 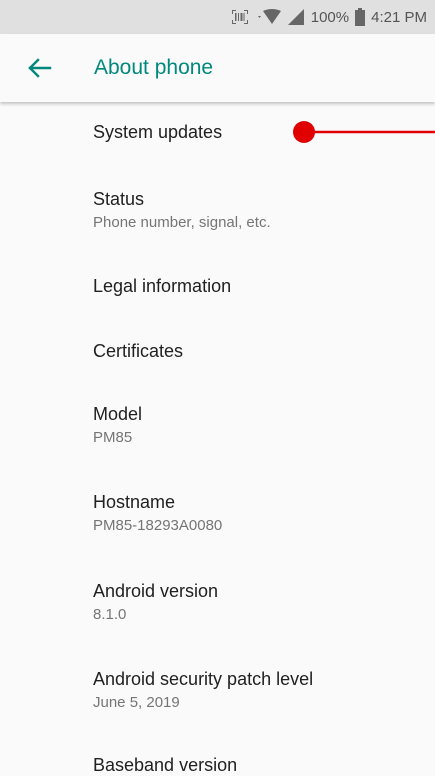 I want to click on item-title: Android security patch level, so click(x=203, y=679).